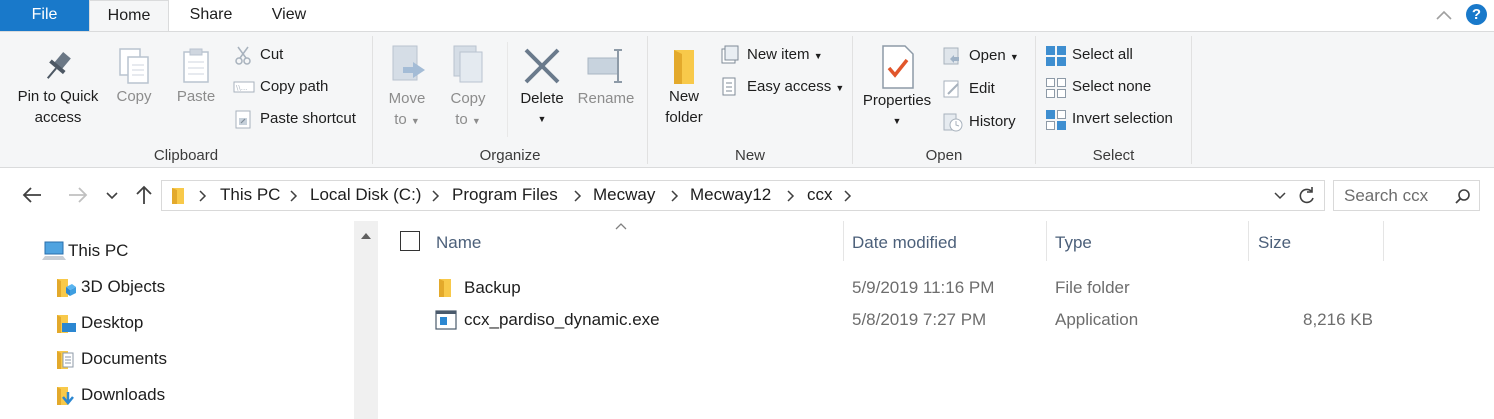  Describe the element at coordinates (289, 15) in the screenshot. I see `tab-view: View` at that location.